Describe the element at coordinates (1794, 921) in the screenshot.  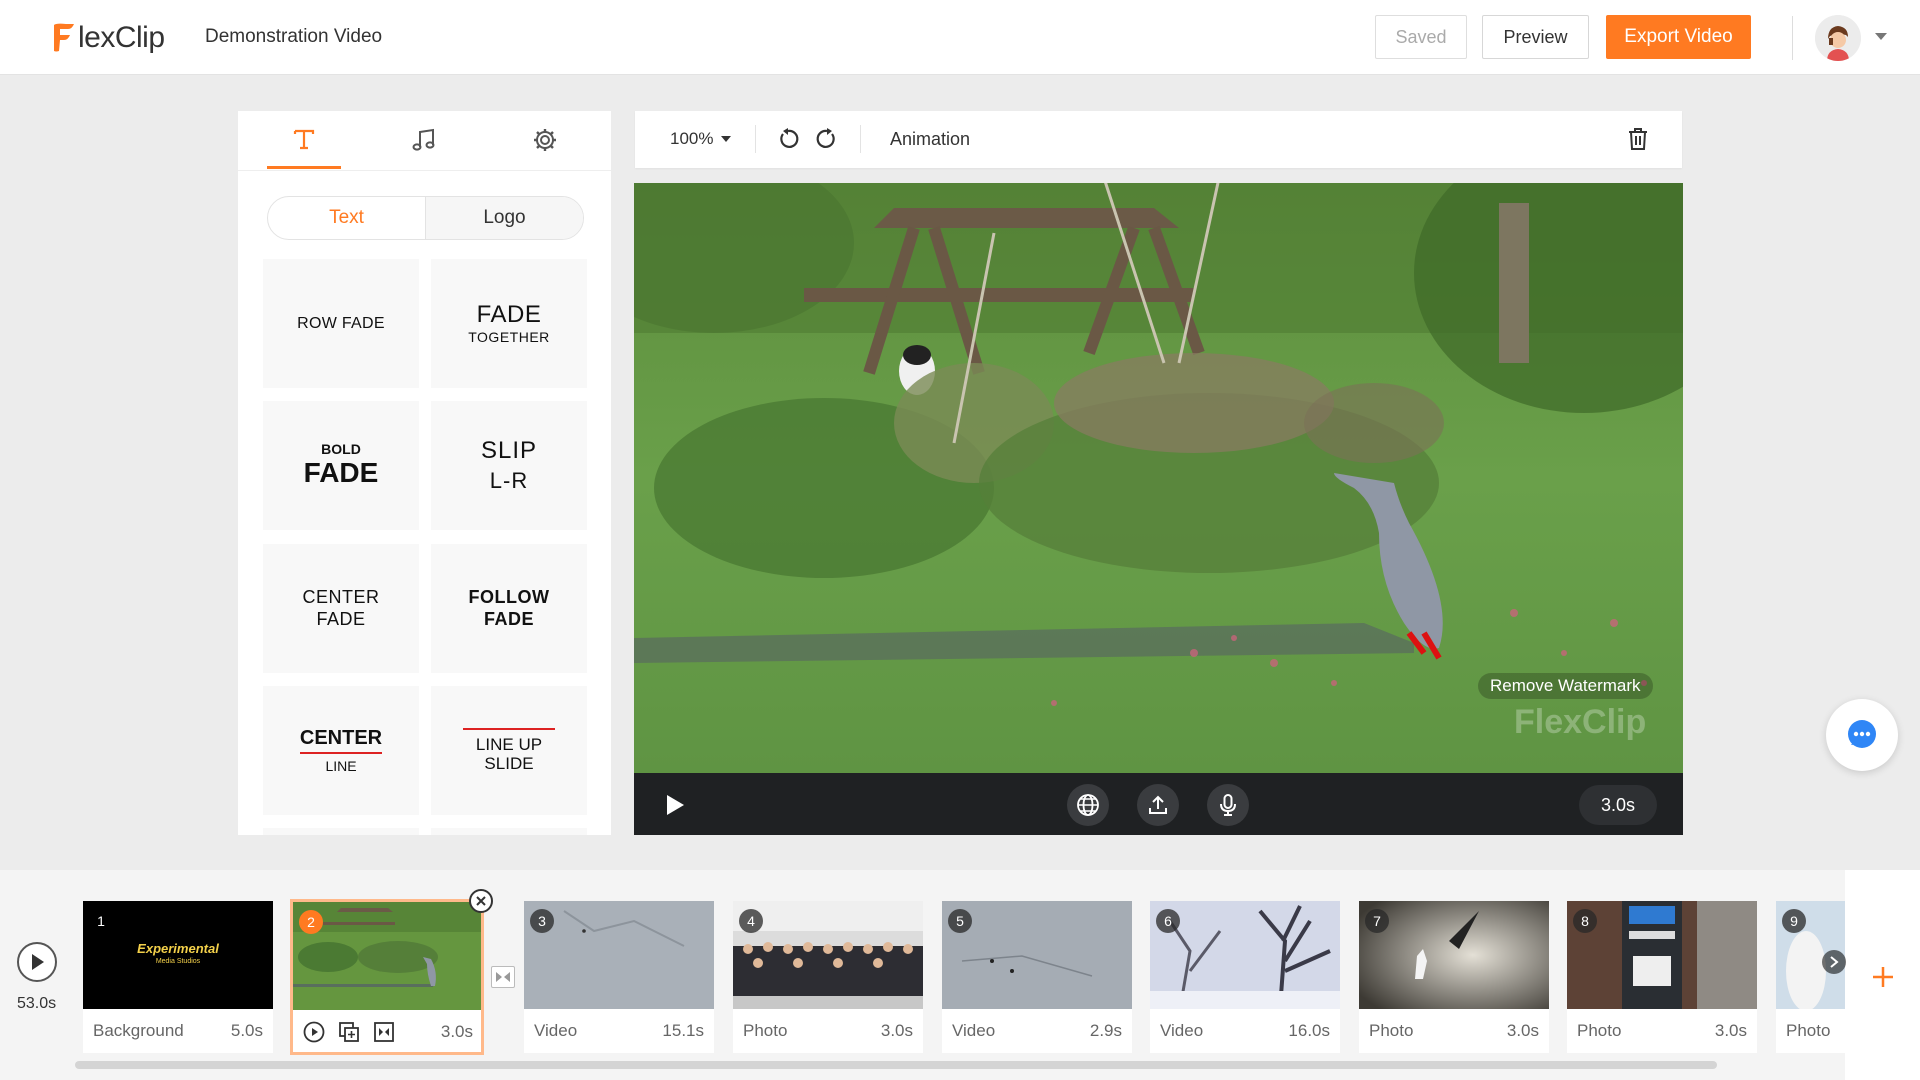
I see `clip-number: 9` at that location.